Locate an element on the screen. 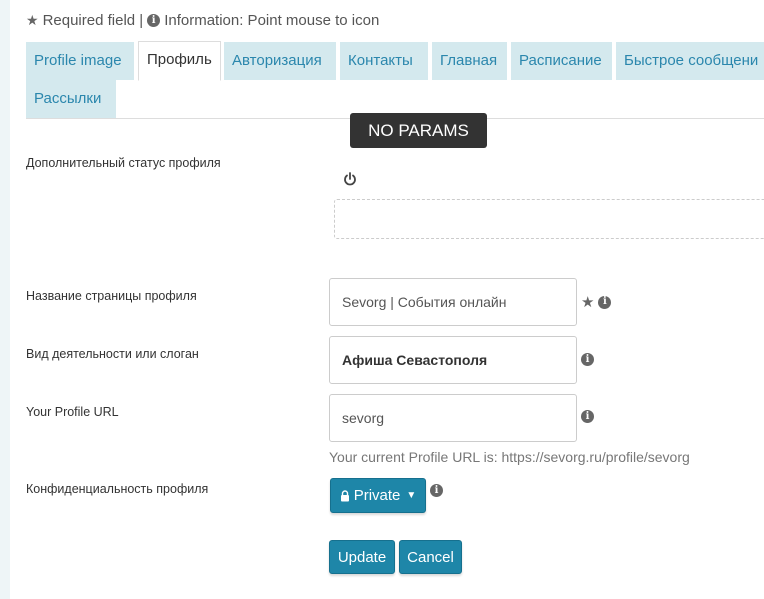 Image resolution: width=764 pixels, height=599 pixels. lock-icon is located at coordinates (344, 495).